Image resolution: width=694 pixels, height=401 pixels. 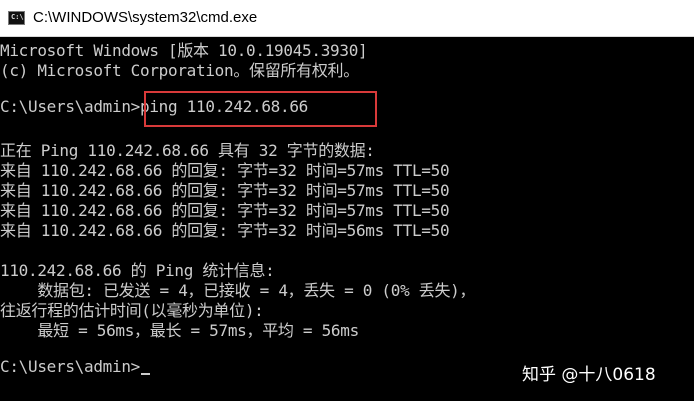 I want to click on window-title: C:\WINDOWS\system32\cmd.exe, so click(x=145, y=17).